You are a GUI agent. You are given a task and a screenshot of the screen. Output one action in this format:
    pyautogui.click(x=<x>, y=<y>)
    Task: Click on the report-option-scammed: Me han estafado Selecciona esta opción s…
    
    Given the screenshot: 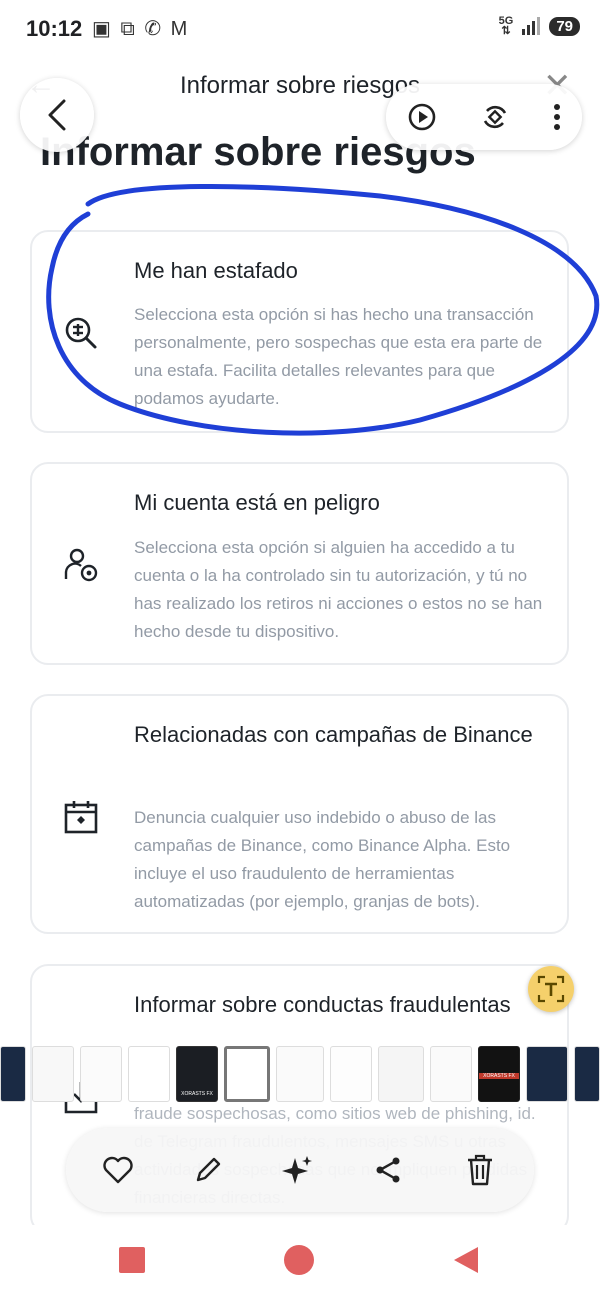 What is the action you would take?
    pyautogui.click(x=299, y=331)
    